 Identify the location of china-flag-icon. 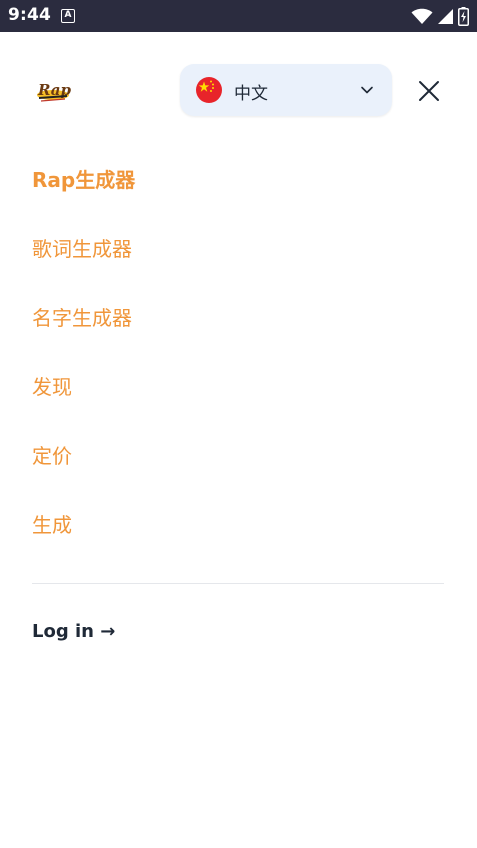
(209, 90).